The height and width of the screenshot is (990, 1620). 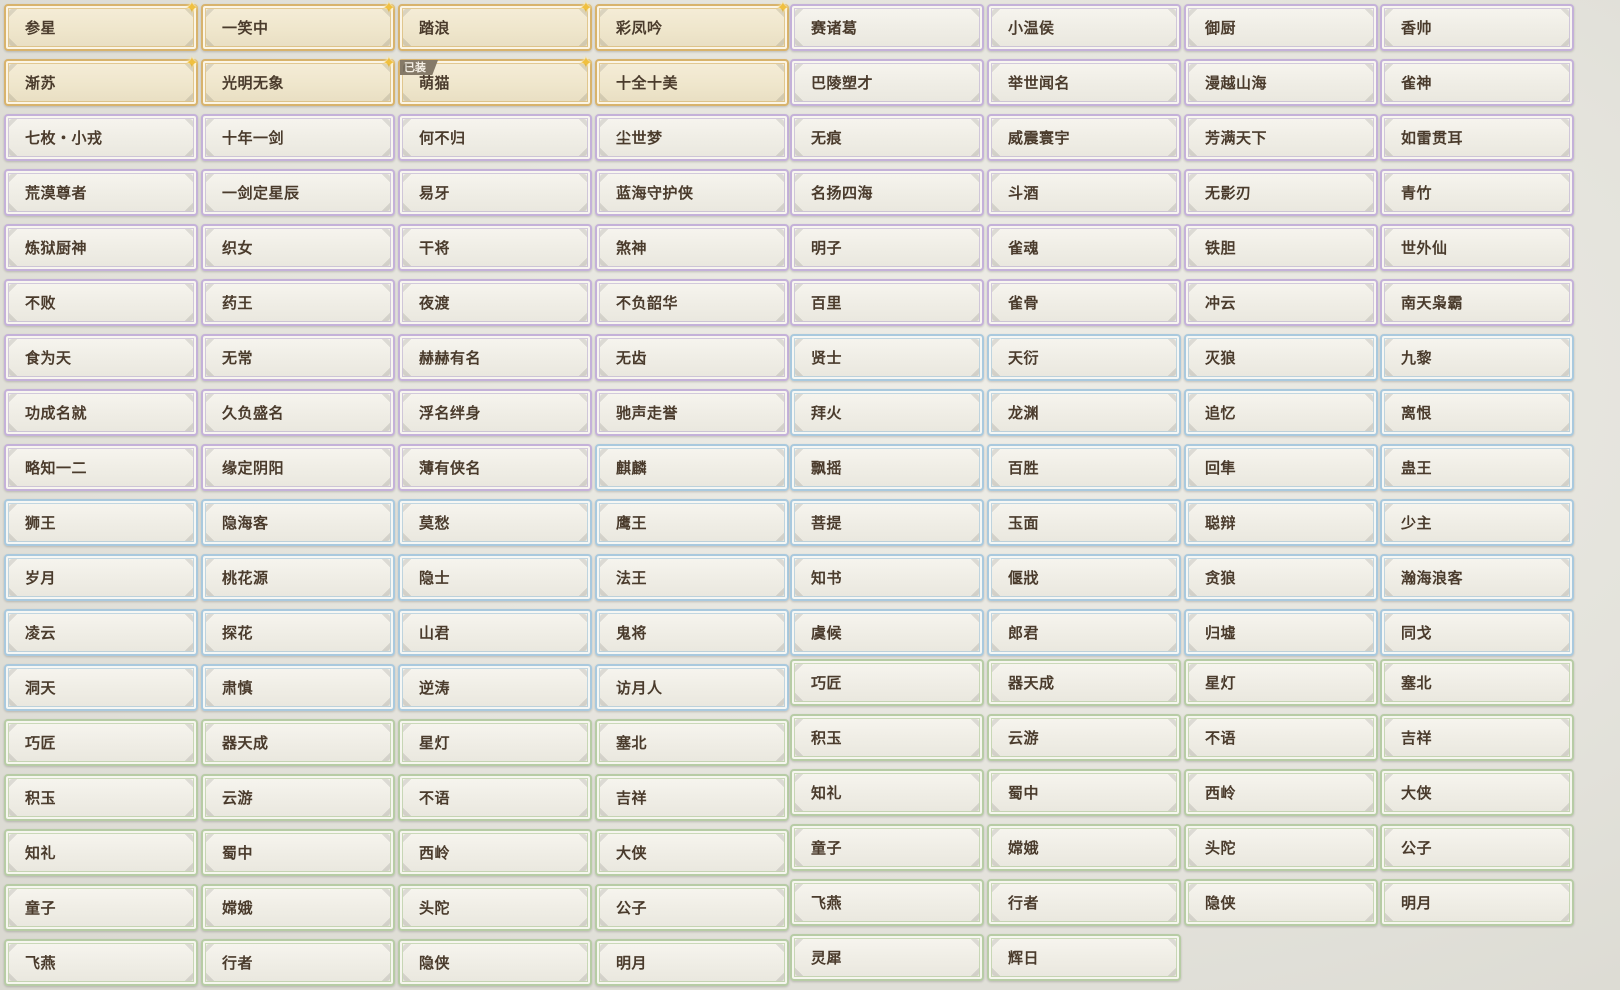 I want to click on title-tile: 驰声走誉, so click(x=692, y=412).